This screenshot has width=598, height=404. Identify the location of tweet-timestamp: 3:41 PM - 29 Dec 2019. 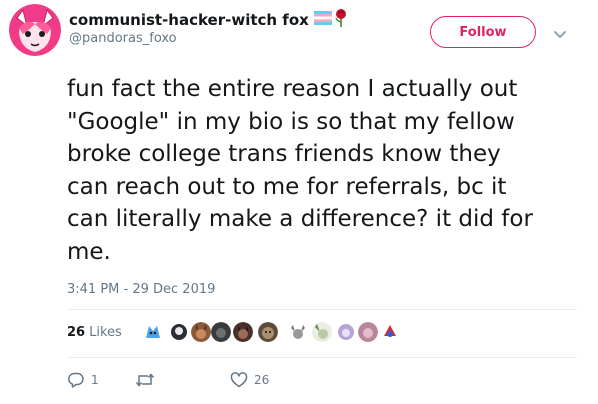
(141, 289).